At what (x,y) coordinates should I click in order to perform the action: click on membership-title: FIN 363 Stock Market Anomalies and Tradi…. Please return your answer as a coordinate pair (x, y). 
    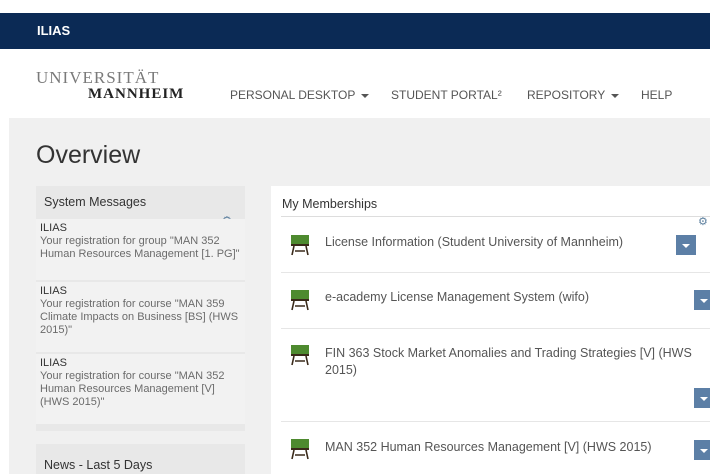
    Looking at the image, I should click on (517, 362).